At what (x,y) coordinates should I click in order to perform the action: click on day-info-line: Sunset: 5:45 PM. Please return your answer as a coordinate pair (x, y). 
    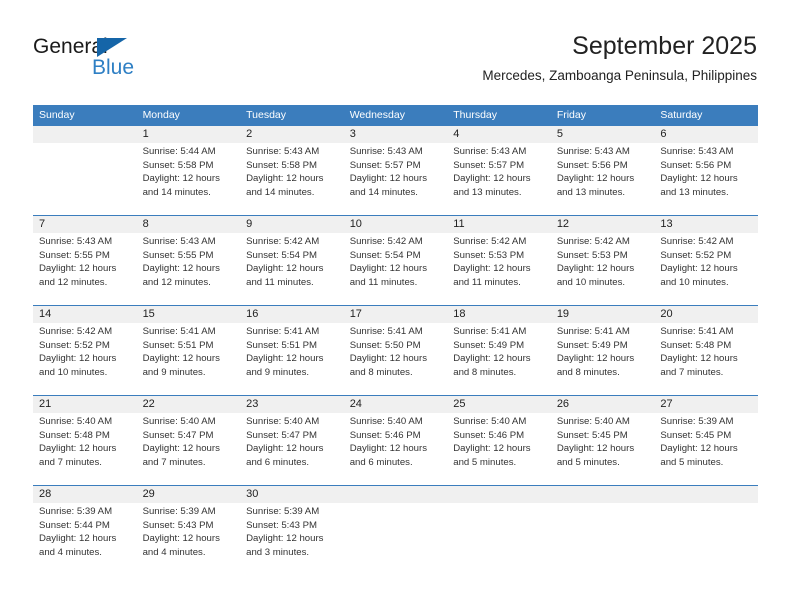
    Looking at the image, I should click on (592, 435).